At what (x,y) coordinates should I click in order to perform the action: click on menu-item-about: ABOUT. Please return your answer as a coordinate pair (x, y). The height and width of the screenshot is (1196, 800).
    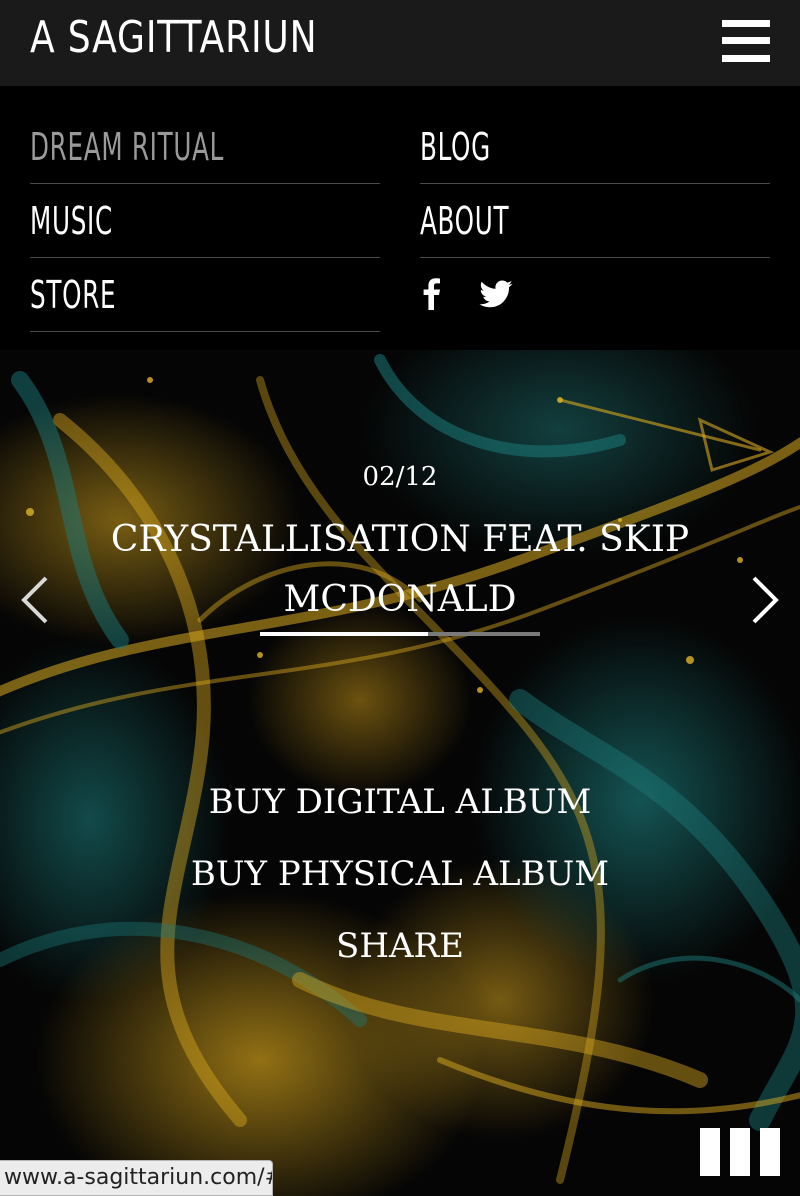
    Looking at the image, I should click on (595, 221).